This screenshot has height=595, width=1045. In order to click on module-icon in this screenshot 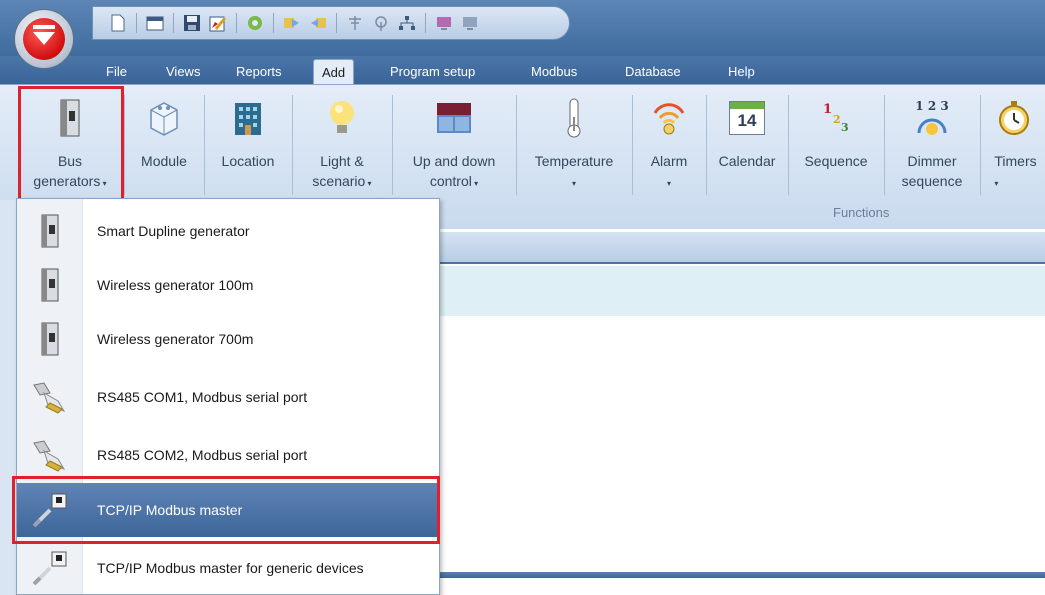, I will do `click(164, 118)`.